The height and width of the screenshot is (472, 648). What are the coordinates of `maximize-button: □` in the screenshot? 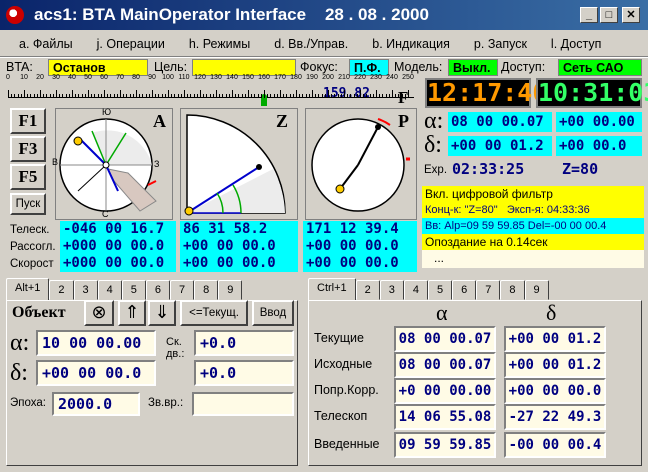 It's located at (609, 15).